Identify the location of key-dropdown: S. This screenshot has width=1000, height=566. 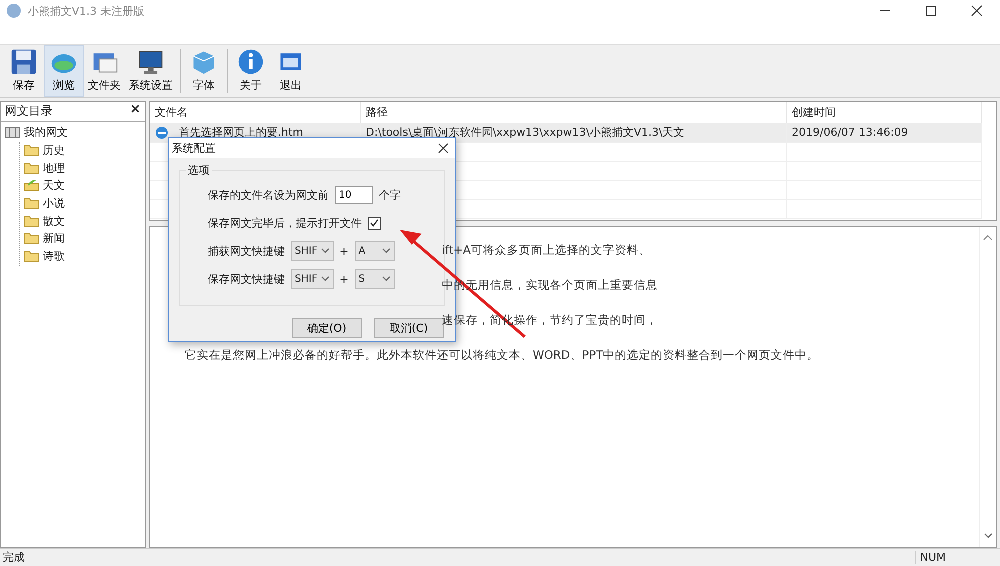
(374, 279).